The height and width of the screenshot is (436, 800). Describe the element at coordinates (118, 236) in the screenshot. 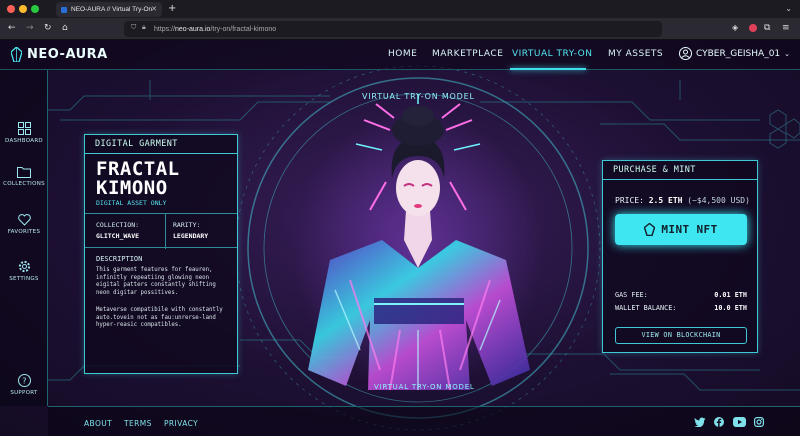

I see `collection-value: GLITCH_WAVE` at that location.